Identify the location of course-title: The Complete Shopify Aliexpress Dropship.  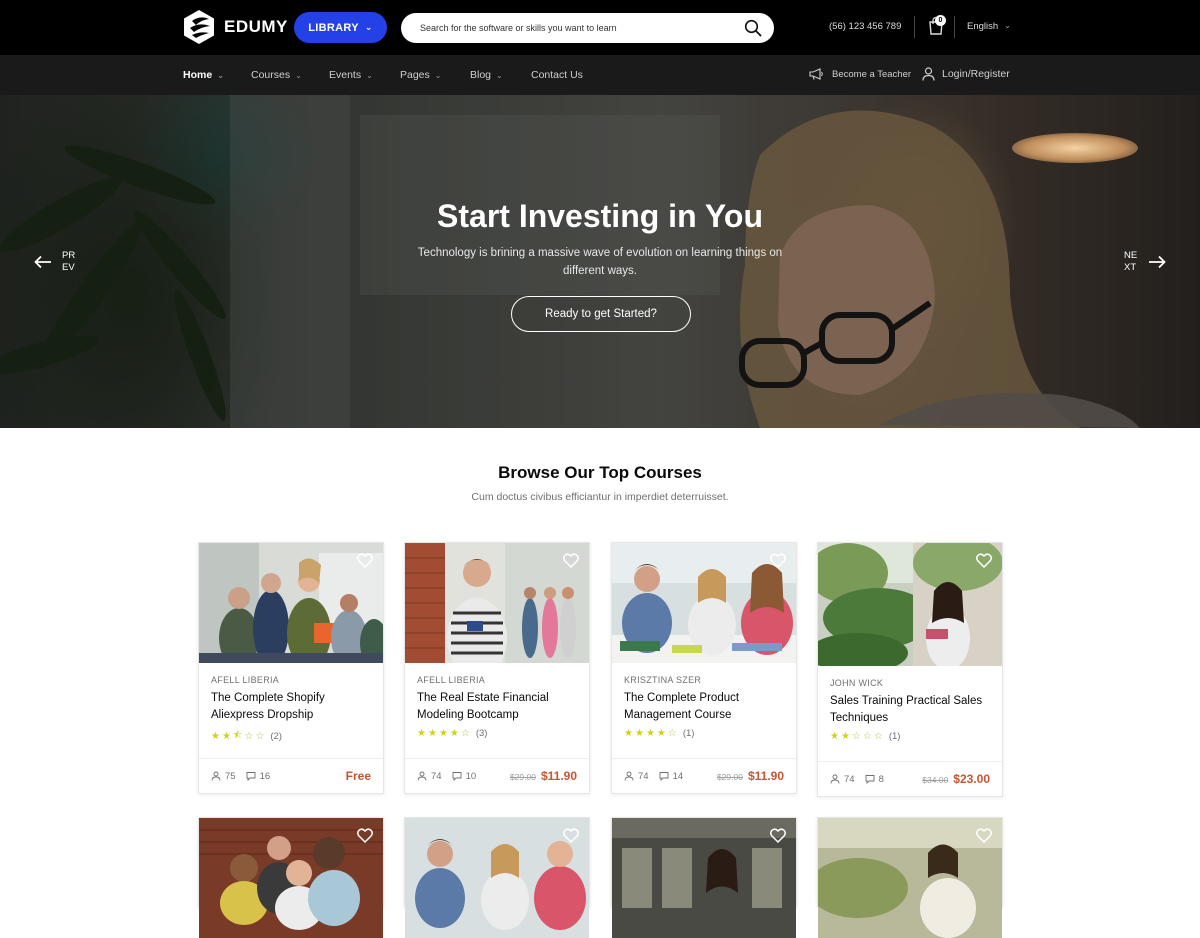
(291, 707).